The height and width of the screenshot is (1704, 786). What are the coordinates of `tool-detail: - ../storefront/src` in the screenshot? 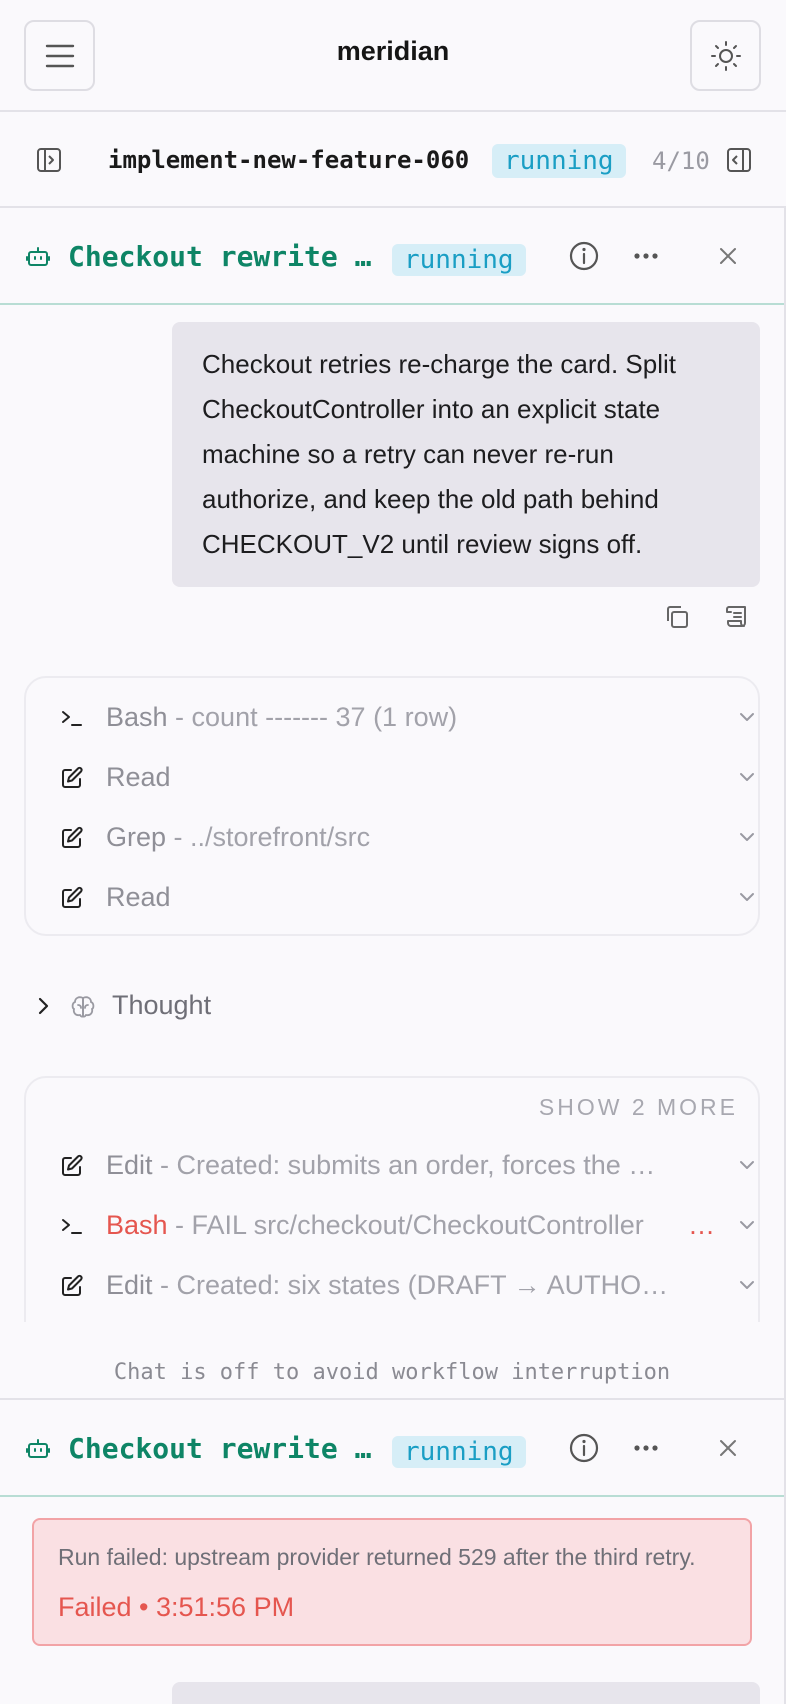 It's located at (268, 837).